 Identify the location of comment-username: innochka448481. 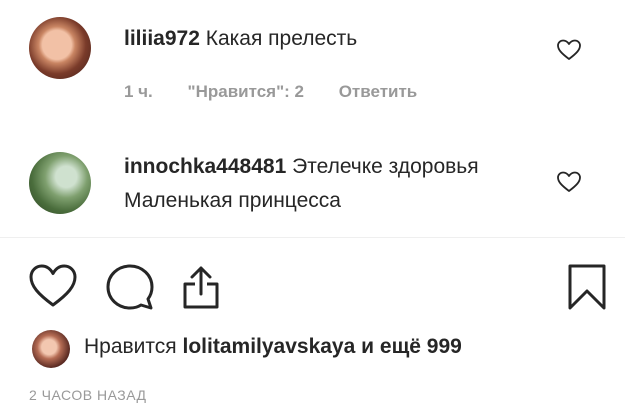
(205, 166).